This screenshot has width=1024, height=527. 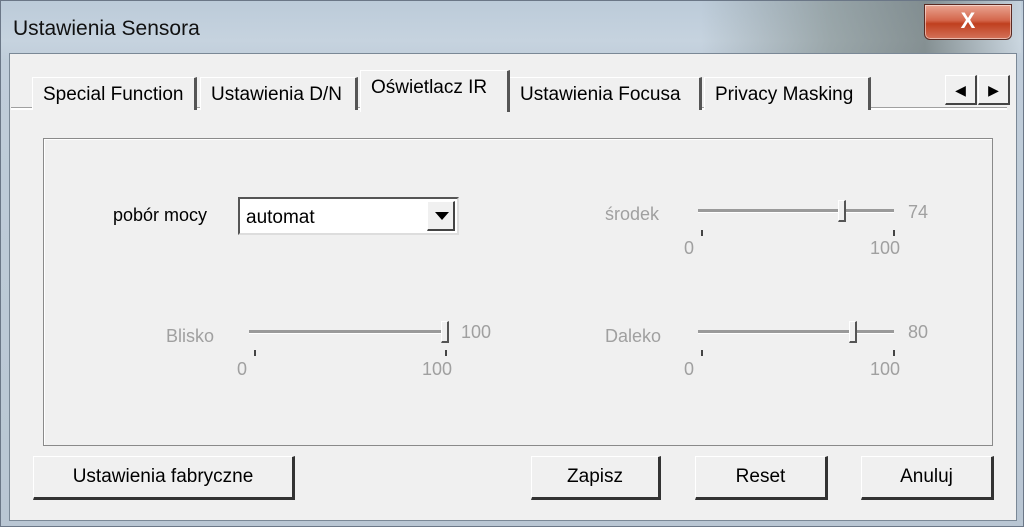 What do you see at coordinates (918, 212) in the screenshot?
I see `srodek-value: 74` at bounding box center [918, 212].